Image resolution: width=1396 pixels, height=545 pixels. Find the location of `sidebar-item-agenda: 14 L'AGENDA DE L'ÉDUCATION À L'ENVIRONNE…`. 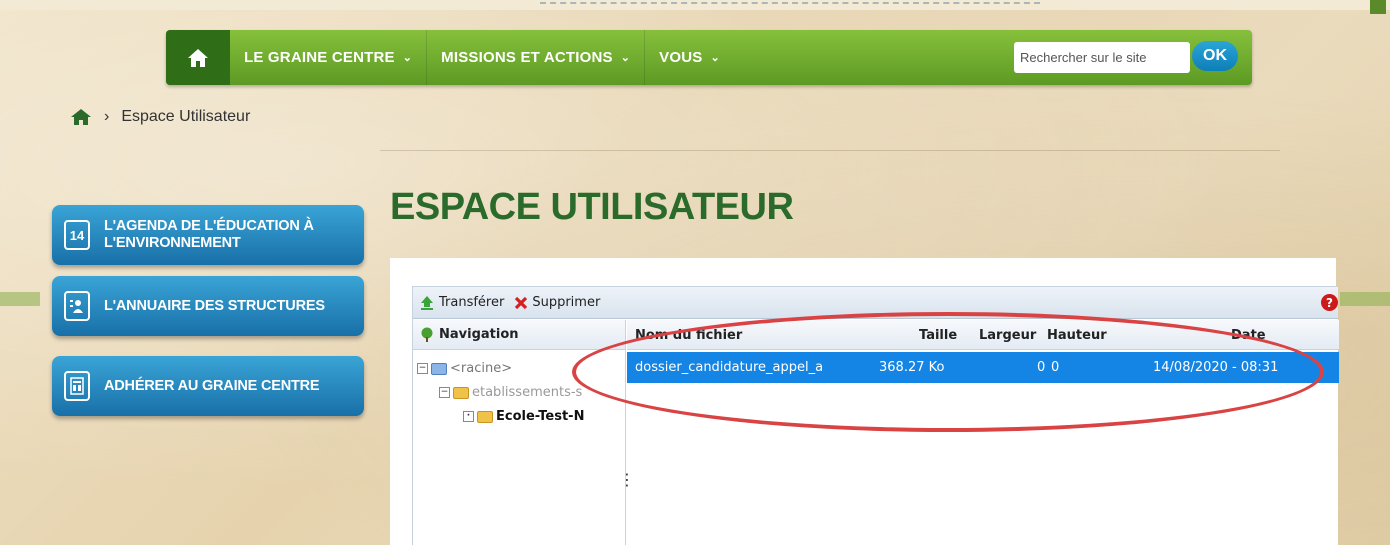

sidebar-item-agenda: 14 L'AGENDA DE L'ÉDUCATION À L'ENVIRONNE… is located at coordinates (208, 235).